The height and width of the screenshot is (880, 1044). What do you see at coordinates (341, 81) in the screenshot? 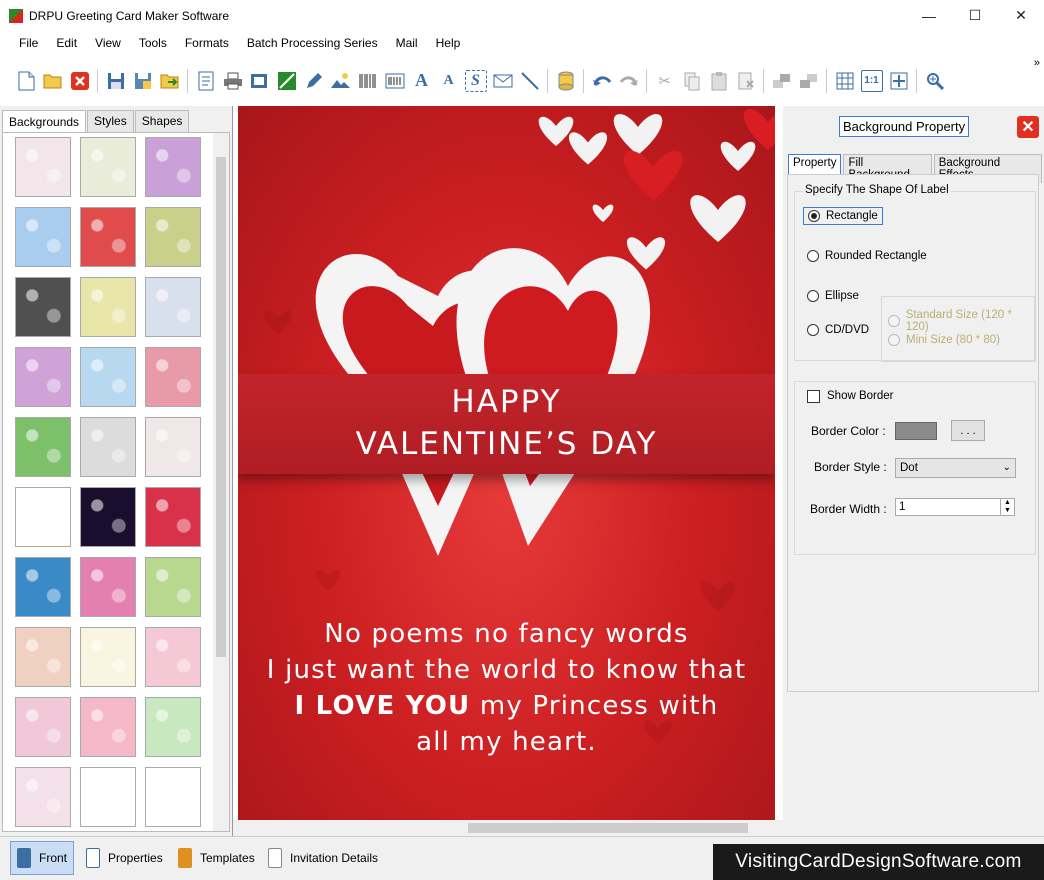
I see `picture-icon` at bounding box center [341, 81].